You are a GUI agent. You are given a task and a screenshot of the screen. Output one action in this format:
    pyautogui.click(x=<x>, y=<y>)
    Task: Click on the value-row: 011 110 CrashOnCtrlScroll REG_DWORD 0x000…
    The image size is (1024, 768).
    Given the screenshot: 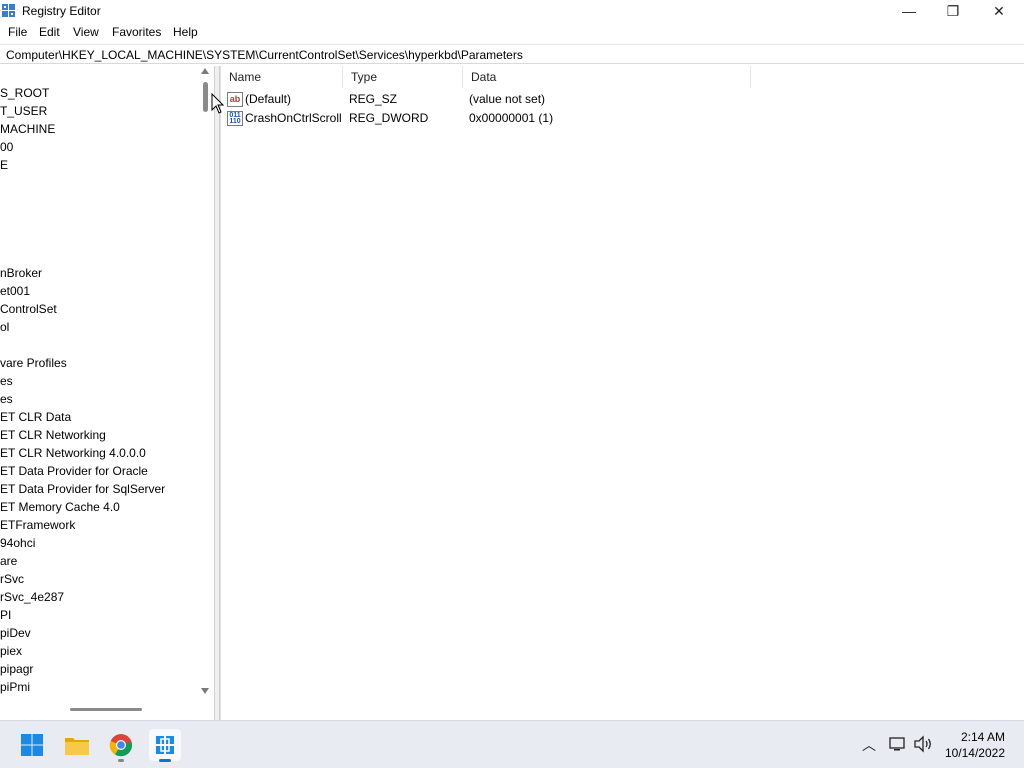 What is the action you would take?
    pyautogui.click(x=621, y=118)
    